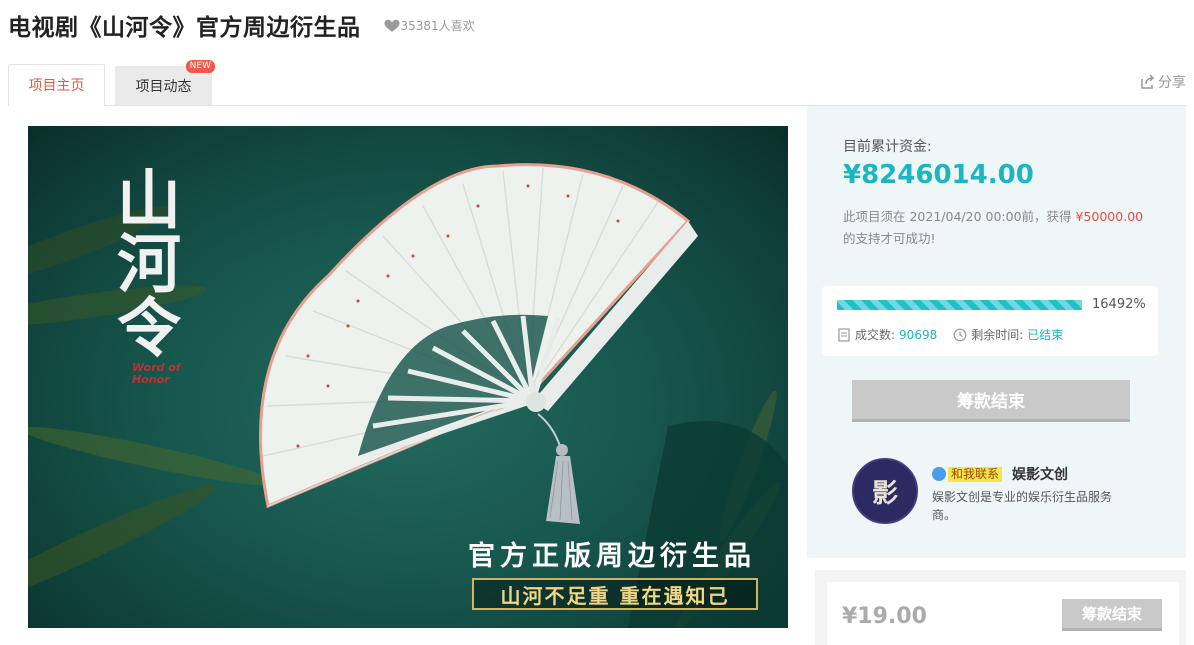 This screenshot has height=645, width=1194. I want to click on remaining-value: 已结束, so click(1045, 335).